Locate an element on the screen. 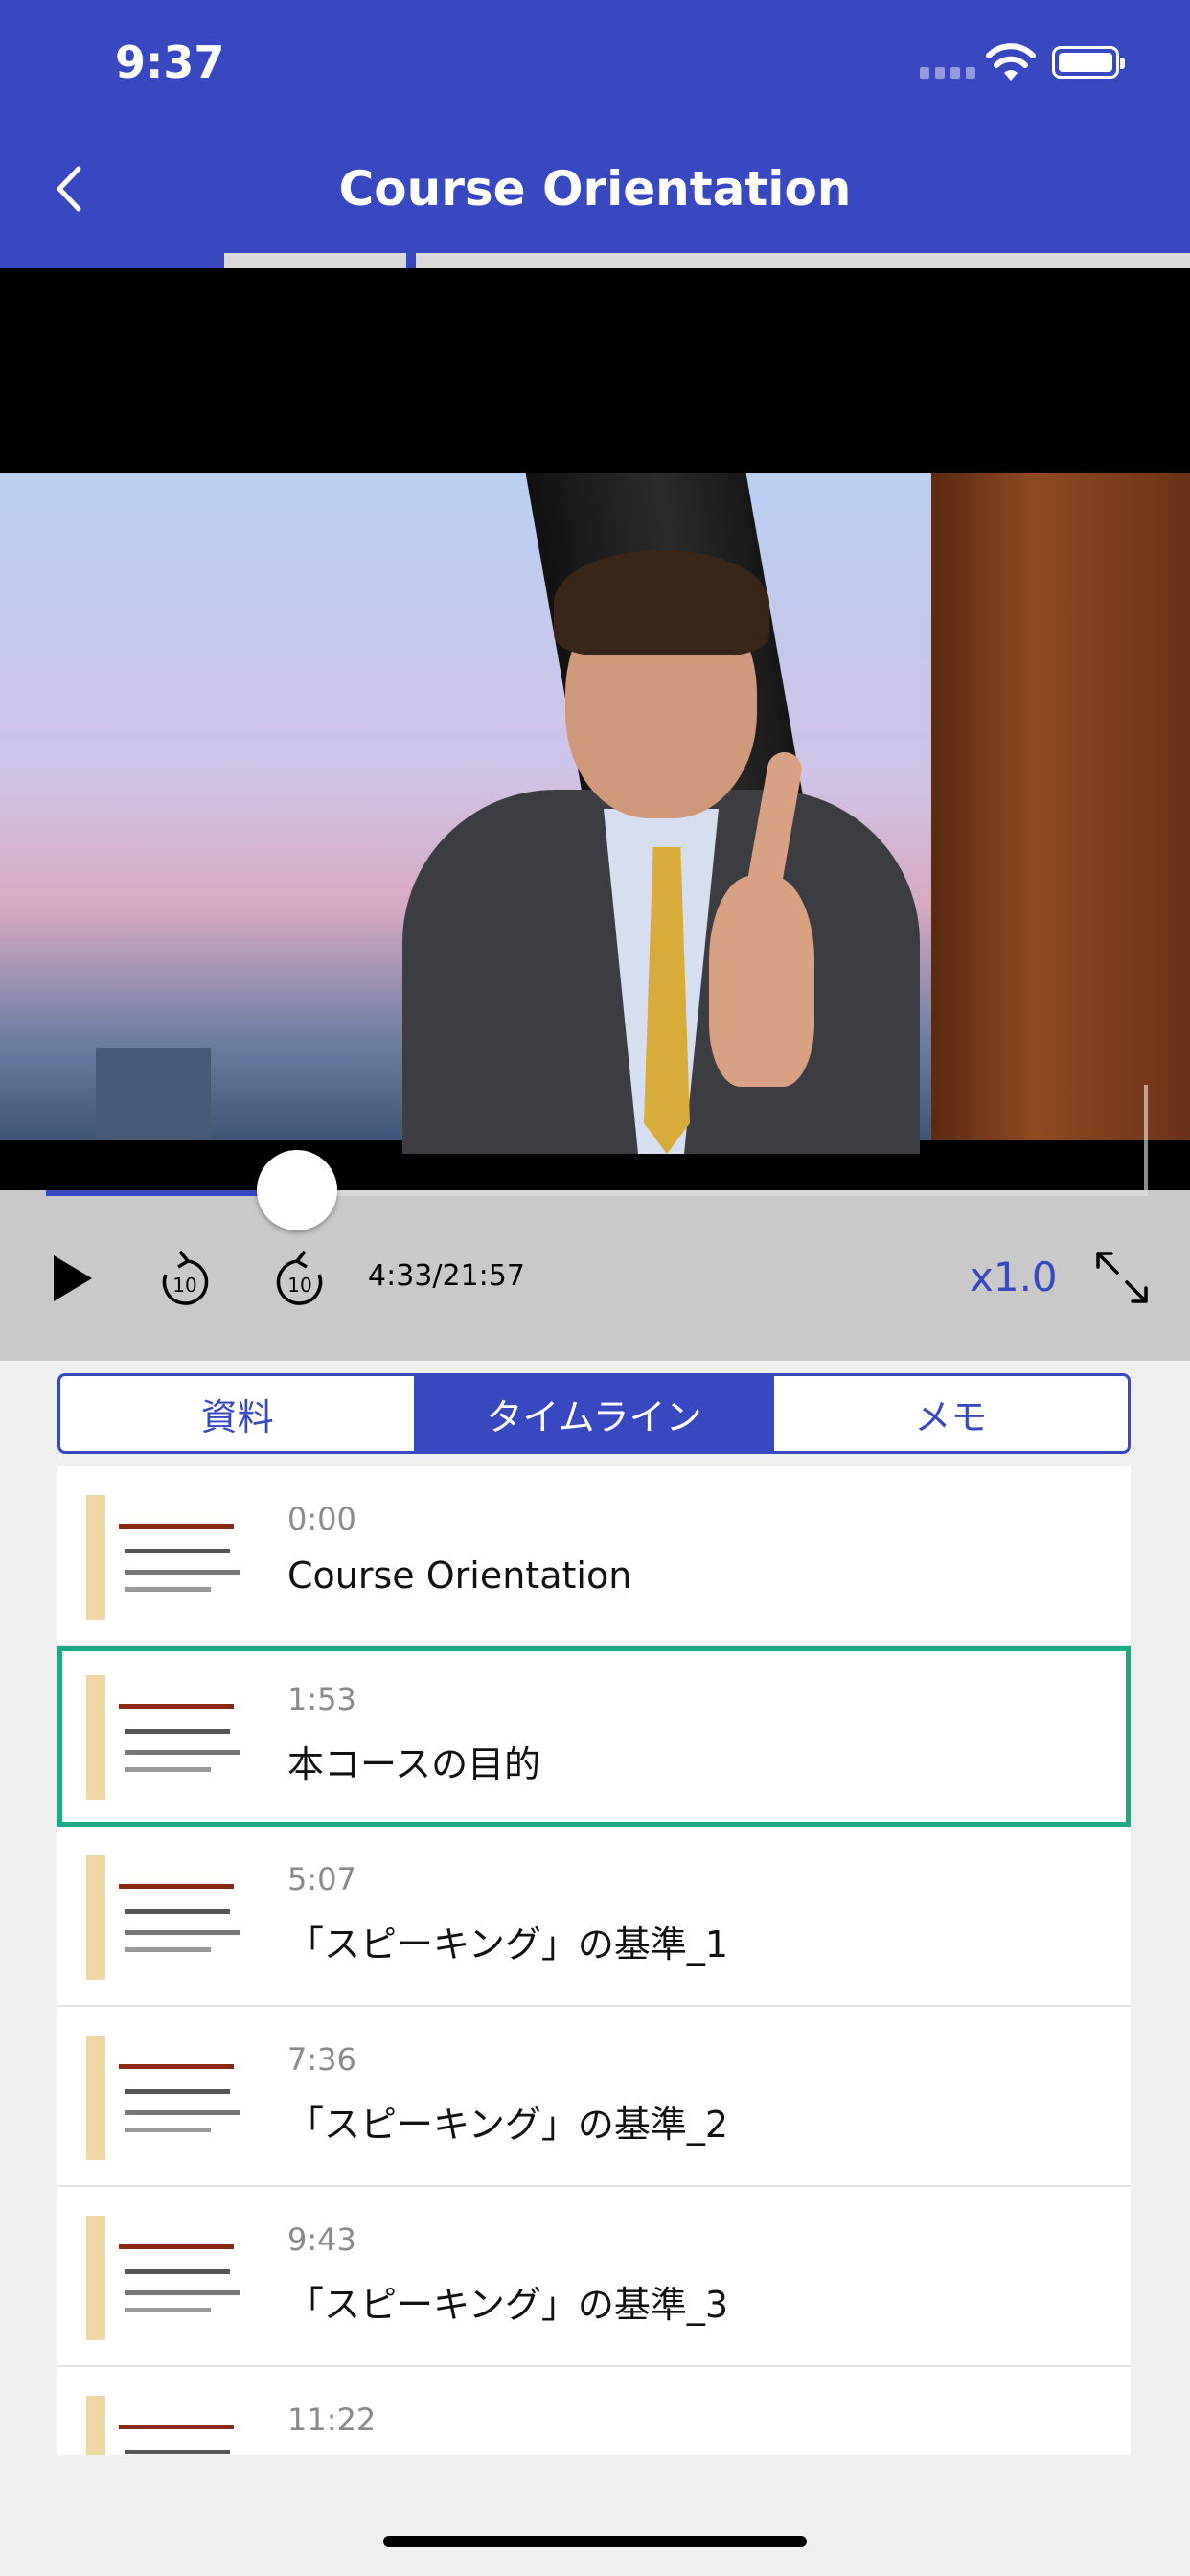 The height and width of the screenshot is (2576, 1190). timeline-title: 「スピーキング」の基準_2 is located at coordinates (508, 2125).